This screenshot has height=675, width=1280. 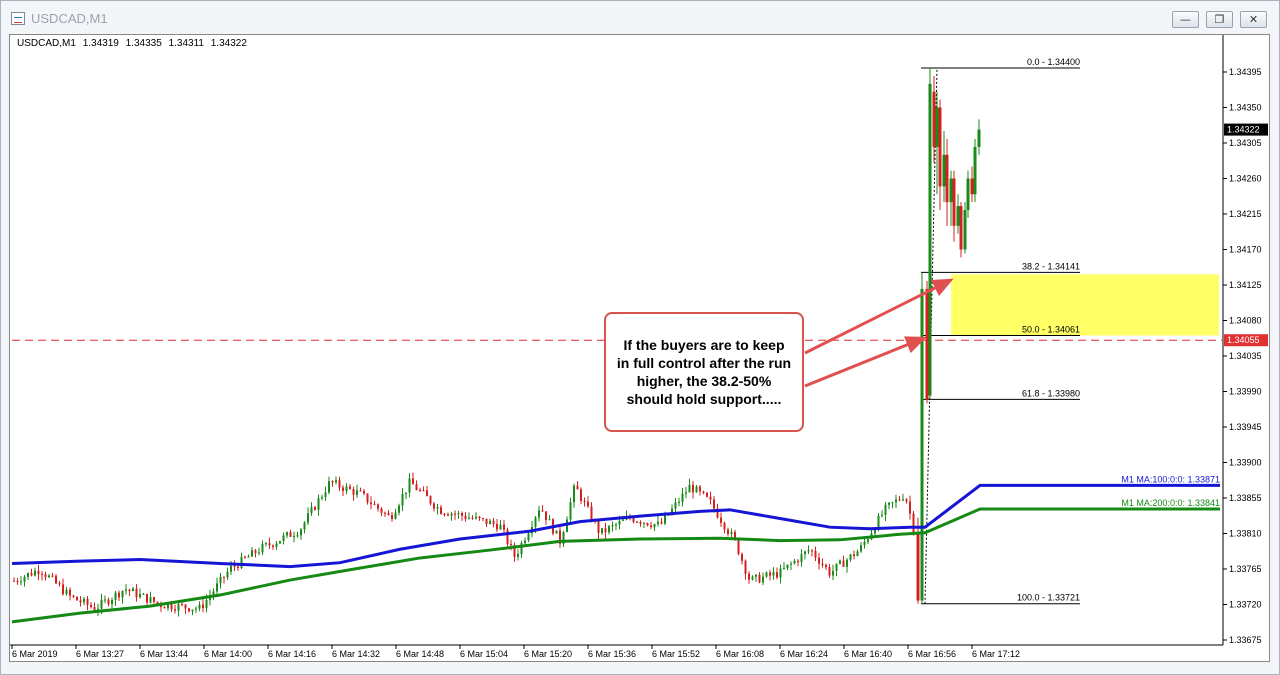 What do you see at coordinates (356, 654) in the screenshot?
I see `time-tick-label: 6 Mar 14:32` at bounding box center [356, 654].